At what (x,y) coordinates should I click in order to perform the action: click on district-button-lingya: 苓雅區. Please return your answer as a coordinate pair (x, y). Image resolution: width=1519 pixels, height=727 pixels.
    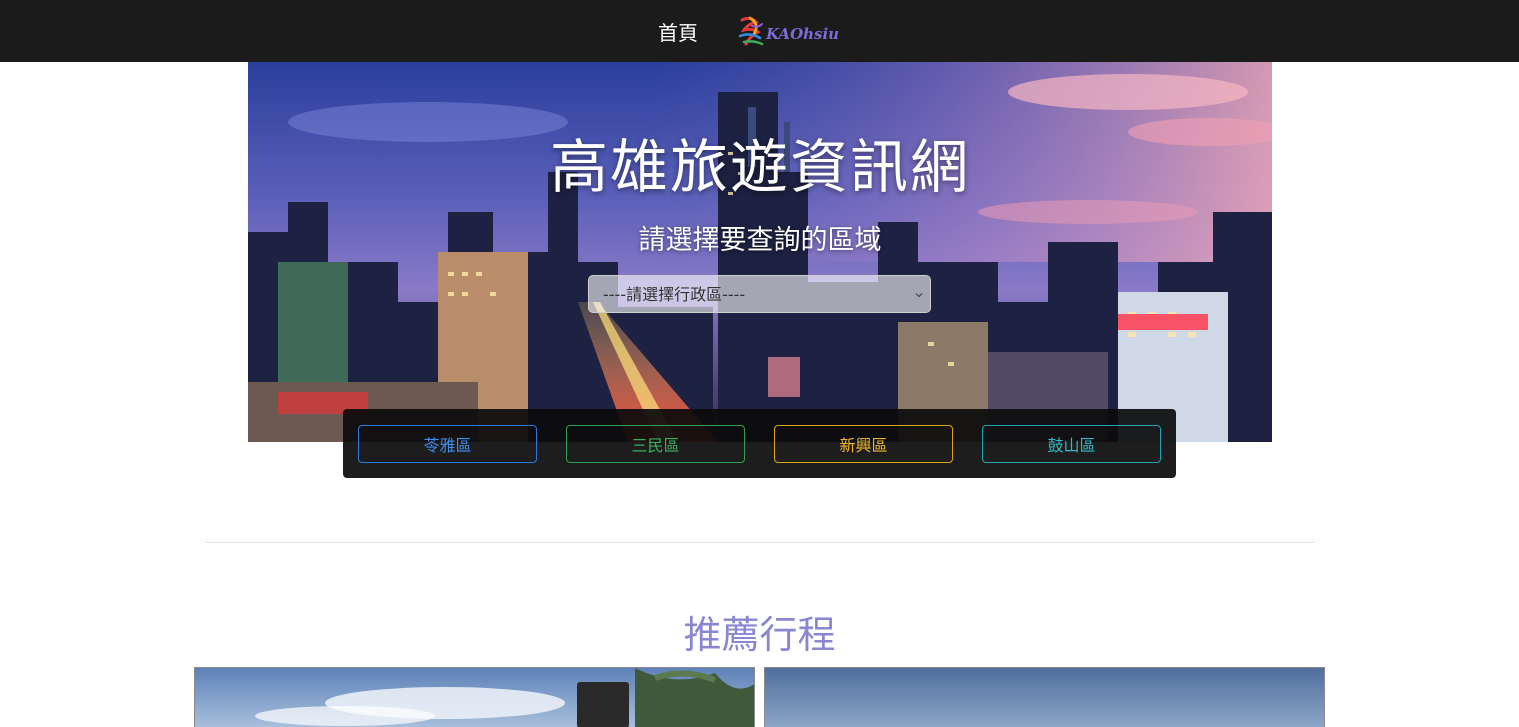
    Looking at the image, I should click on (447, 444).